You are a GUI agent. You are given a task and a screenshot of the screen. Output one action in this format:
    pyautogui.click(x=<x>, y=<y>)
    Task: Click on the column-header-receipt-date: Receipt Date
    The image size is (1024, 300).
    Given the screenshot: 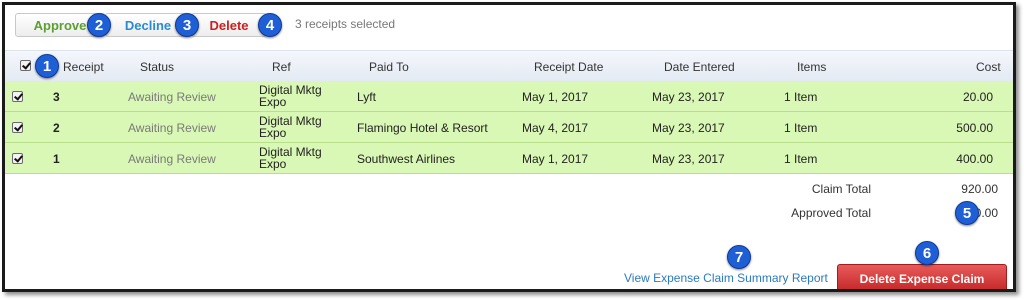 What is the action you would take?
    pyautogui.click(x=568, y=67)
    